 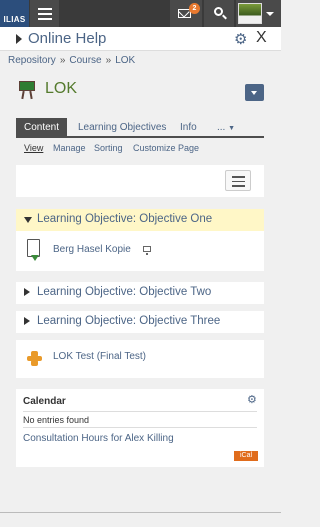 What do you see at coordinates (56, 420) in the screenshot?
I see `calendar-empty-text: No entries found` at bounding box center [56, 420].